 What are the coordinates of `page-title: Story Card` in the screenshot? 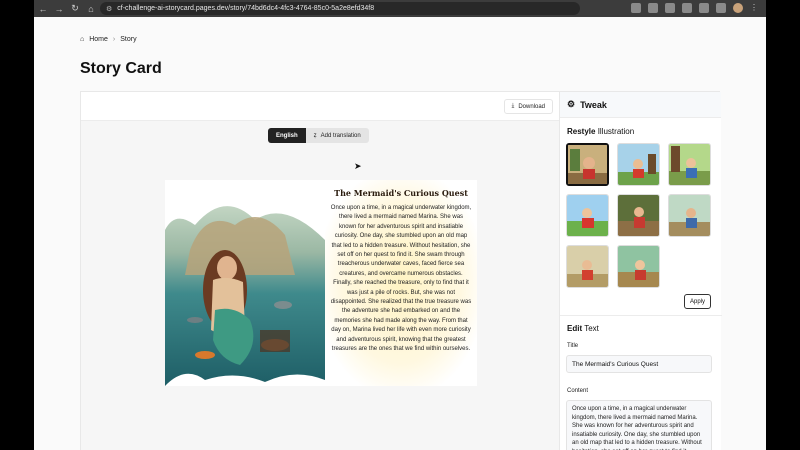 It's located at (121, 68).